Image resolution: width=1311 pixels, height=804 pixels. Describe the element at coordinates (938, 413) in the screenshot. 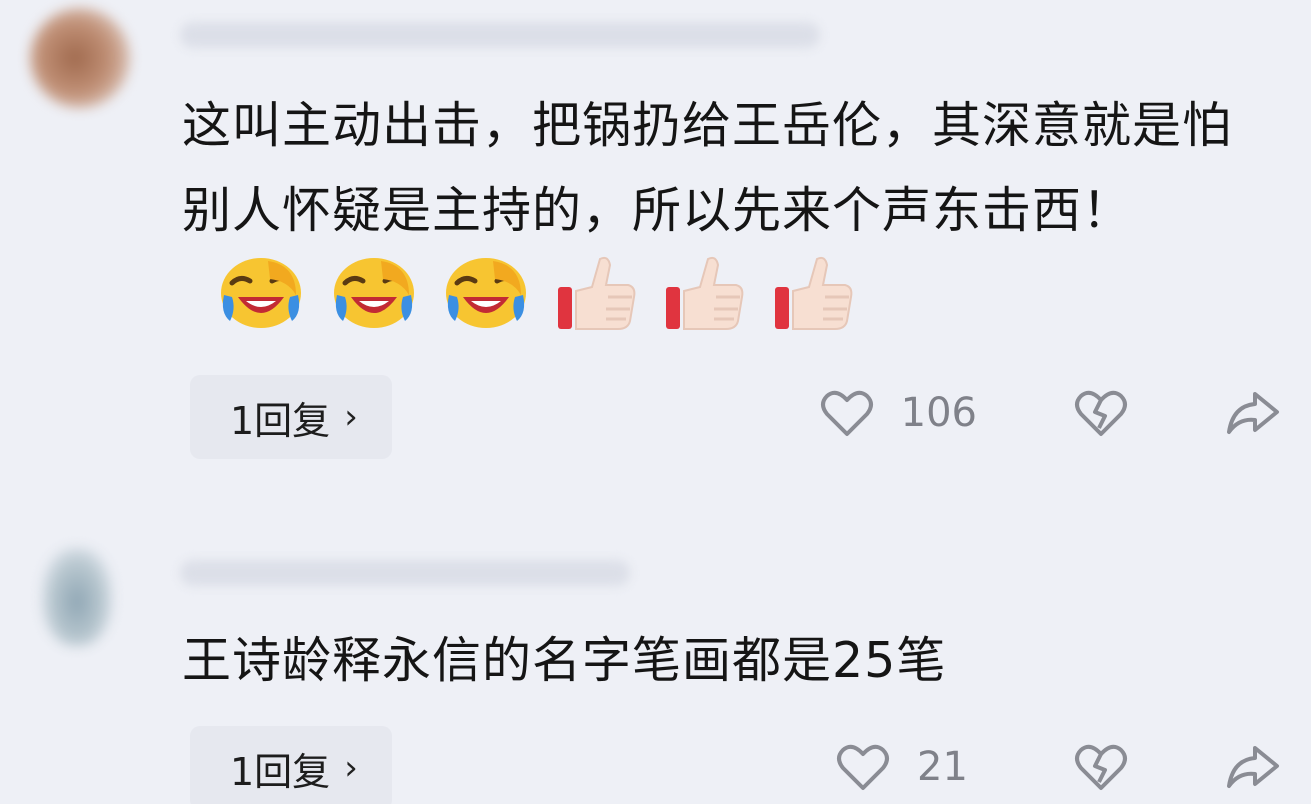

I see `like-count: 106` at that location.